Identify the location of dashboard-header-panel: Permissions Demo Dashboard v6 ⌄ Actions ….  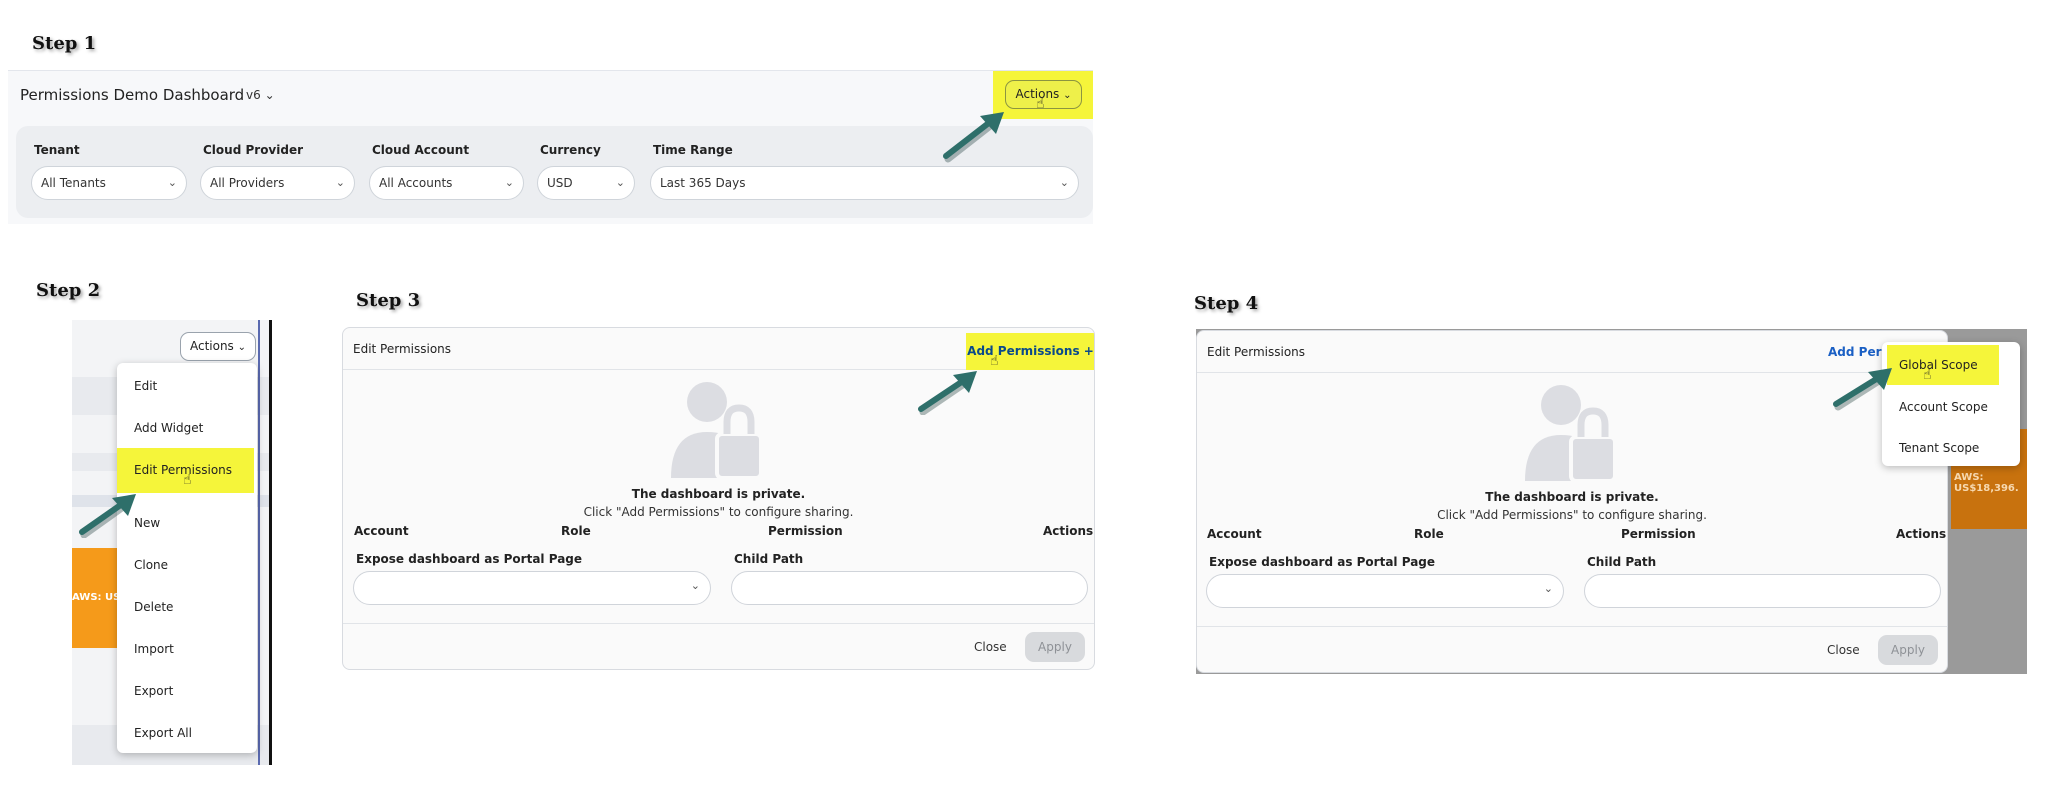
(550, 147).